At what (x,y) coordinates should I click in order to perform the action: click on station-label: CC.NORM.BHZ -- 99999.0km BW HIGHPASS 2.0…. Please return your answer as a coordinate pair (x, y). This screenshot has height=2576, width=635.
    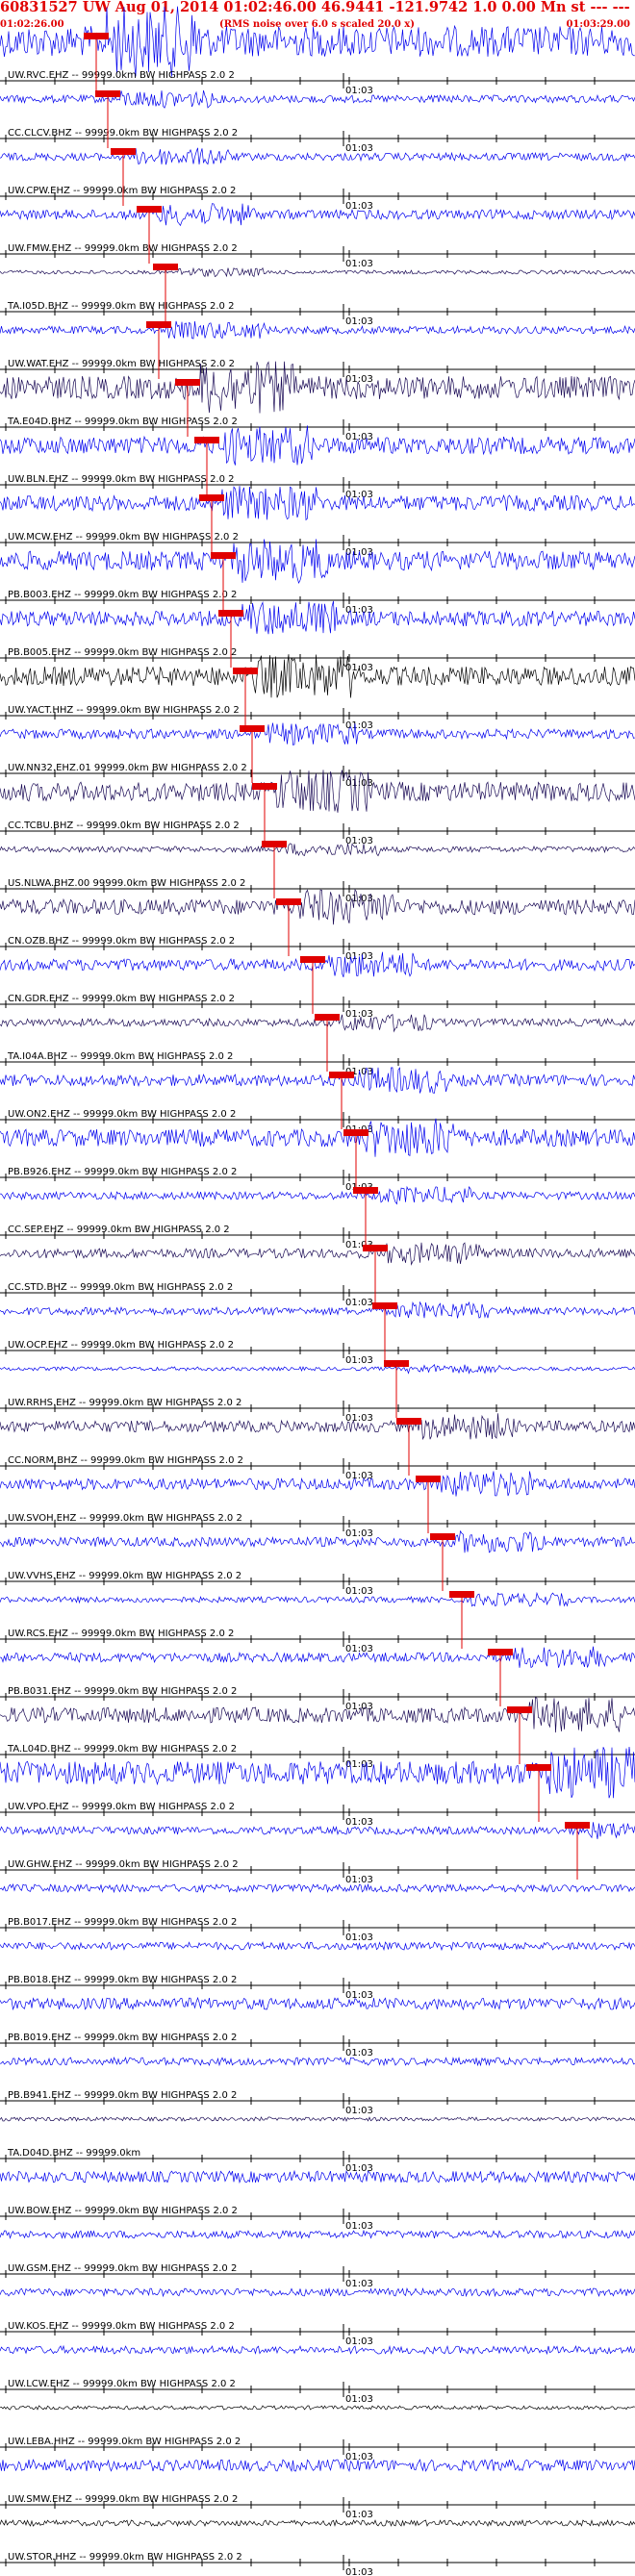
    Looking at the image, I should click on (125, 1460).